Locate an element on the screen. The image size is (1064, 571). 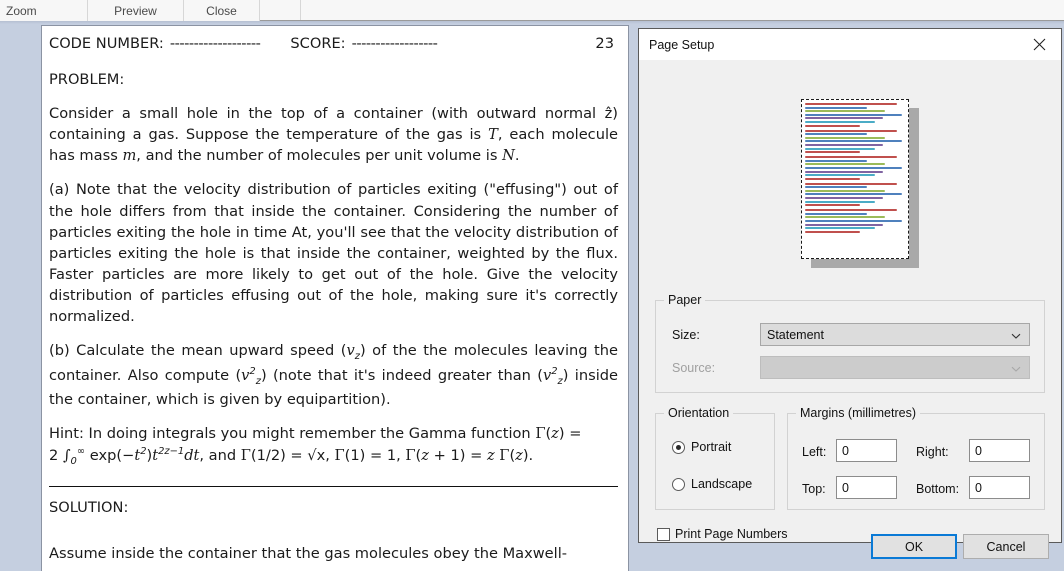
print-page-numbers-label: Print Page Numbers is located at coordinates (731, 534).